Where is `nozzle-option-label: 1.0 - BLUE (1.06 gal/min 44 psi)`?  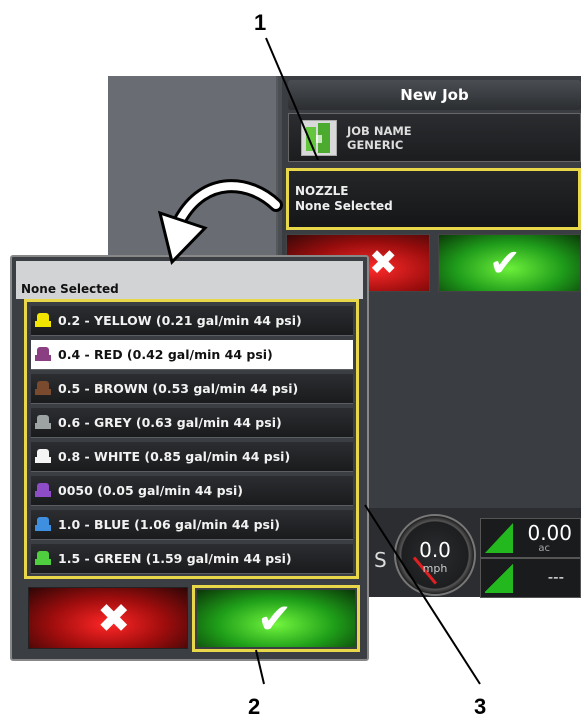 nozzle-option-label: 1.0 - BLUE (1.06 gal/min 44 psi) is located at coordinates (169, 524).